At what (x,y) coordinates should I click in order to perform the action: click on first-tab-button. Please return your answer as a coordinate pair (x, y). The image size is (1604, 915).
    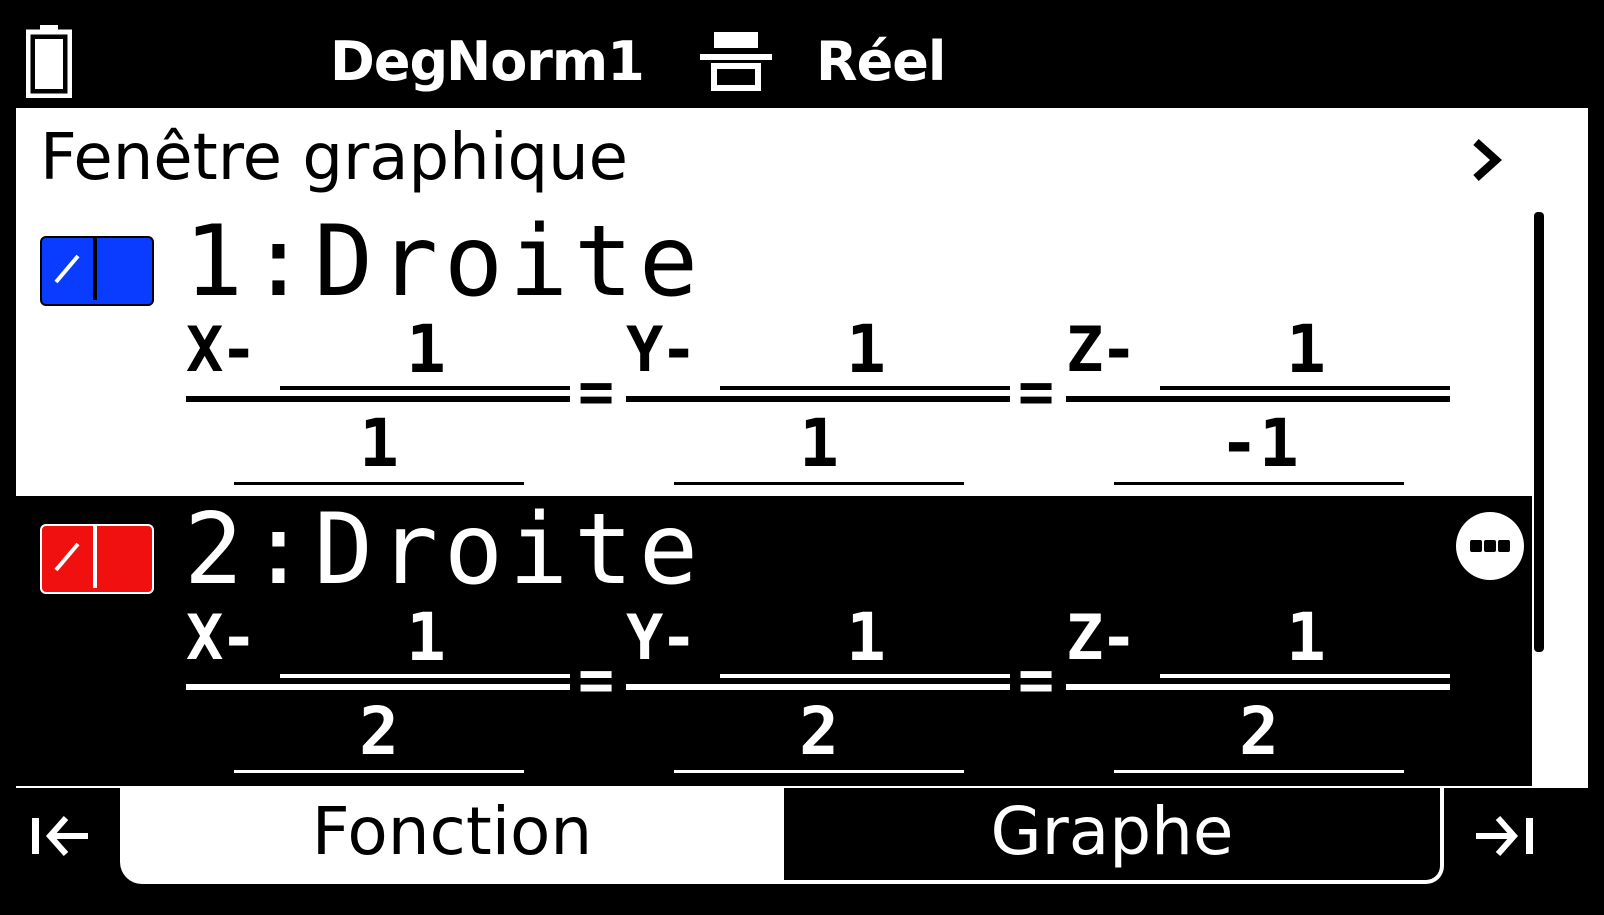
    Looking at the image, I should click on (68, 836).